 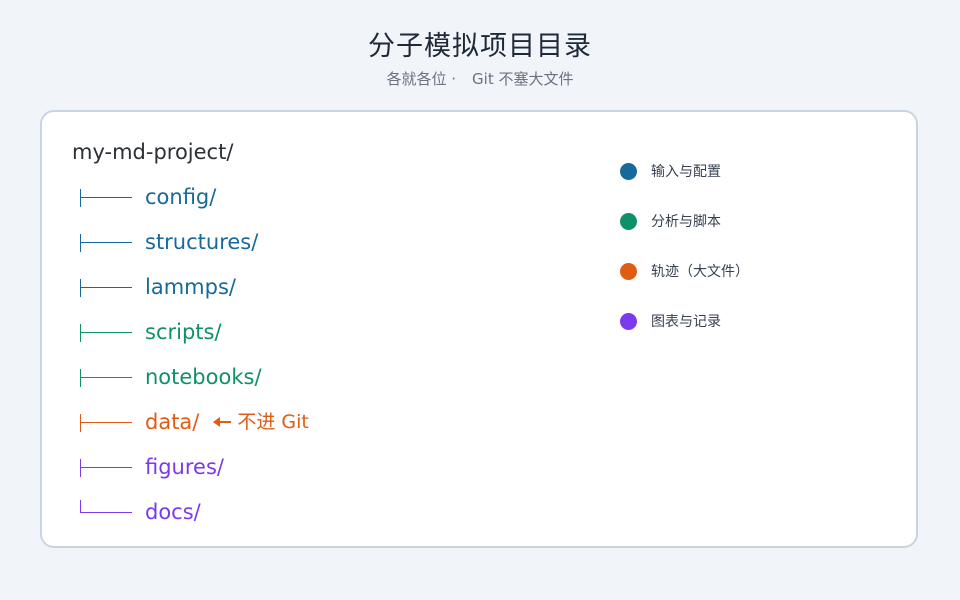 I want to click on page-subtitle: 各就各位 · Git 不塞大文件, so click(x=480, y=78).